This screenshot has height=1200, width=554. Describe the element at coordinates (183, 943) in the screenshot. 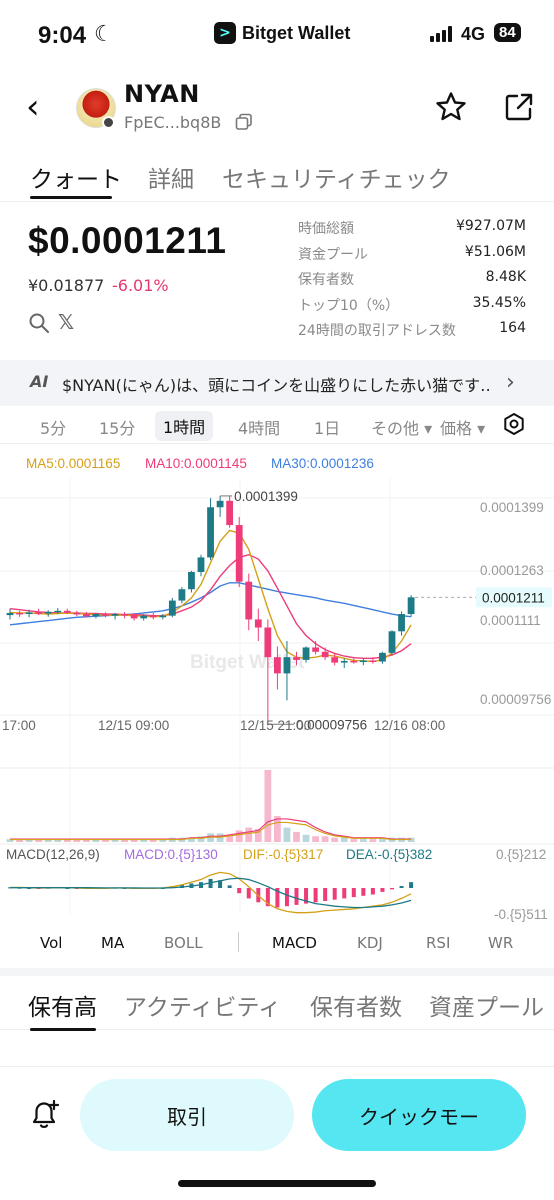

I see `indicator-boll: BOLL` at that location.